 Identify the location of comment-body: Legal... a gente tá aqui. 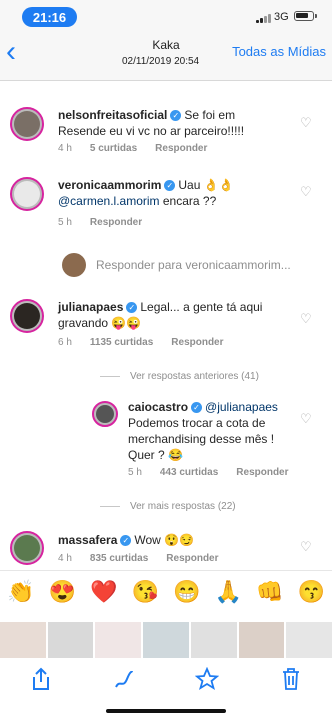
(201, 307).